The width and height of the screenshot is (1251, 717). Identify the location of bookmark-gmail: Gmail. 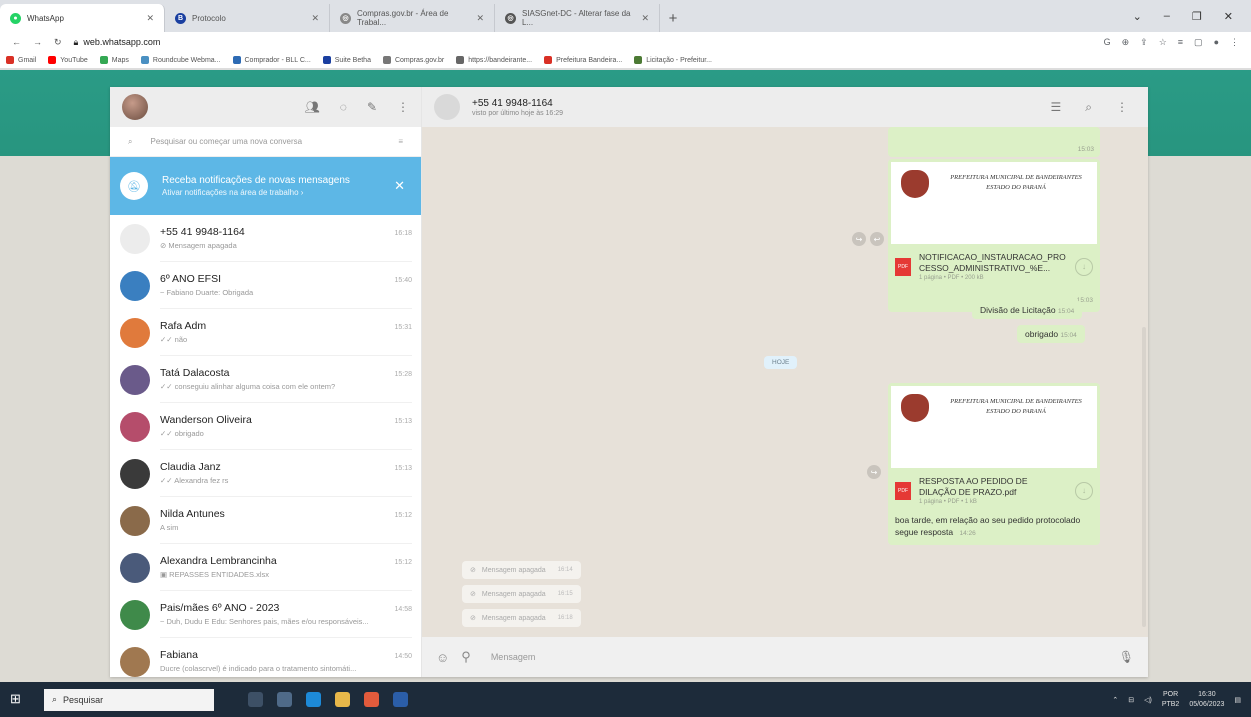
(21, 60).